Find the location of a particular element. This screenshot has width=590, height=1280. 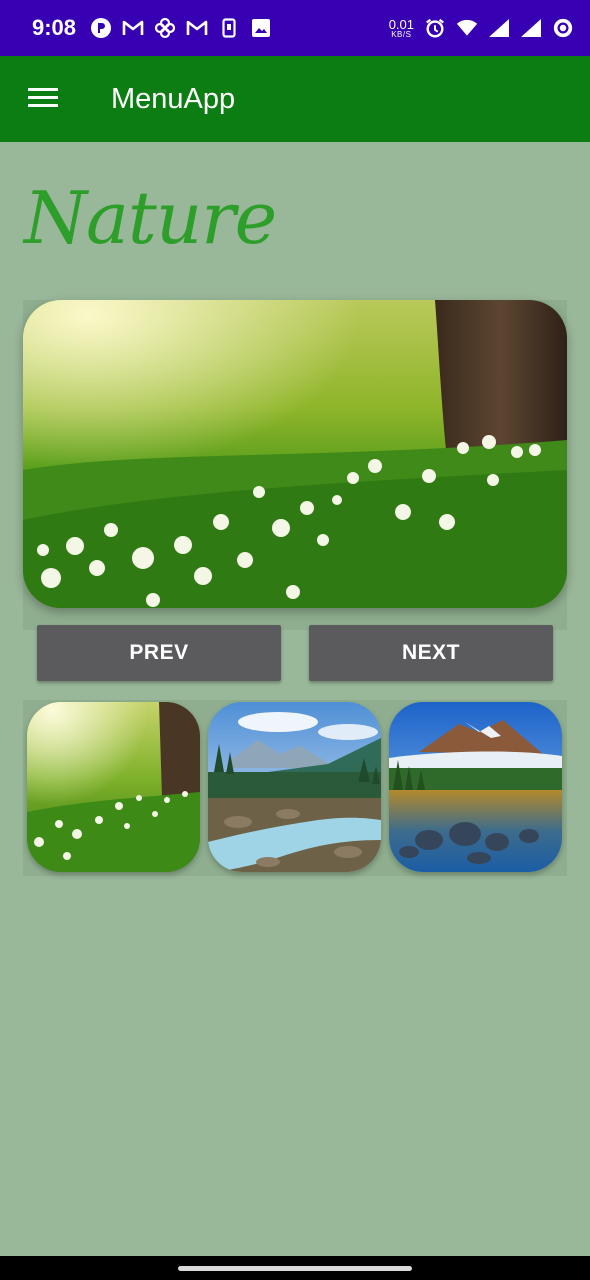

thumbnail-mountain-river is located at coordinates (294, 787).